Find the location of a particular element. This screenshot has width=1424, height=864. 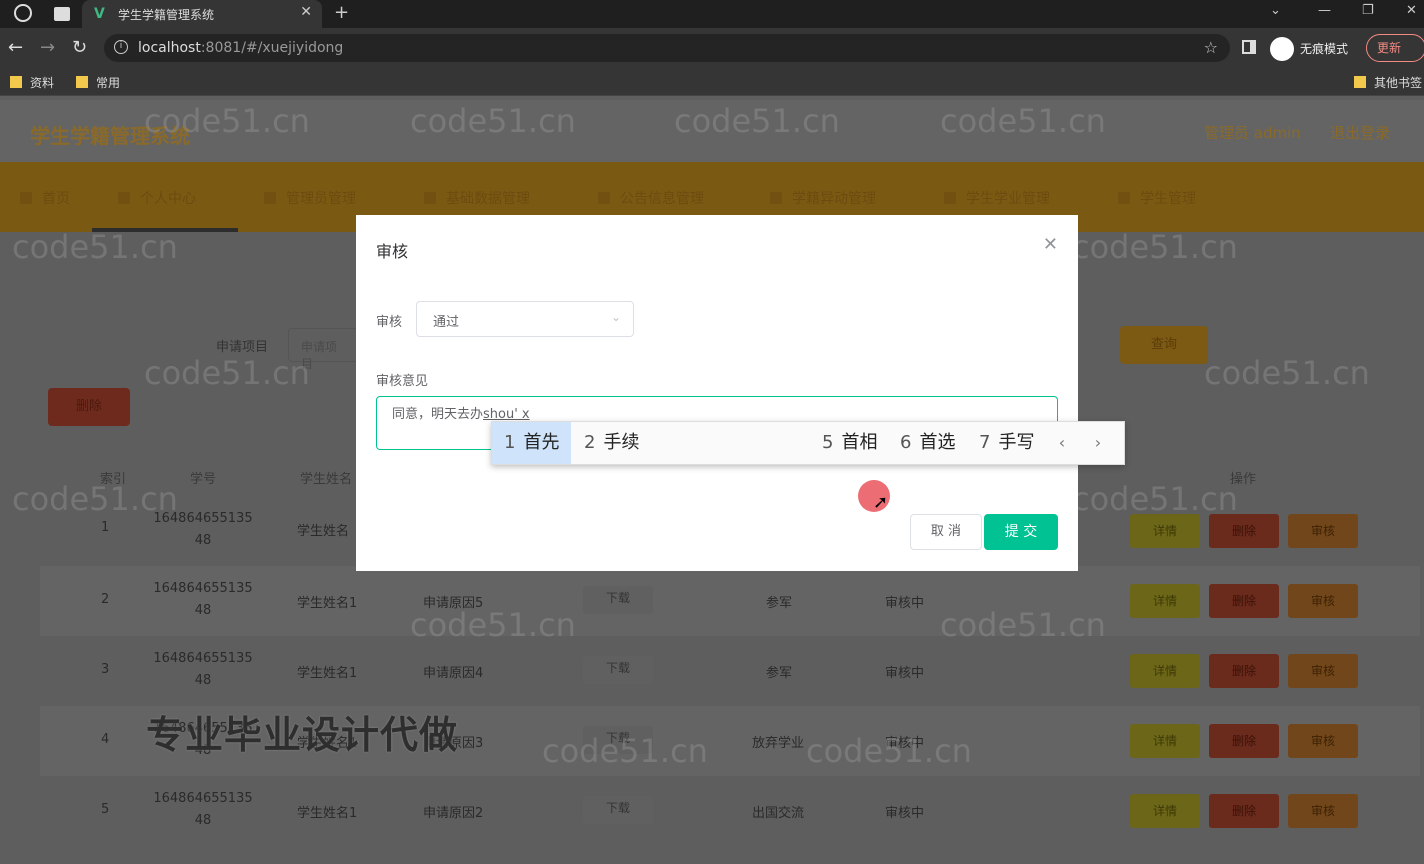

query-button: 查询 is located at coordinates (1164, 345).